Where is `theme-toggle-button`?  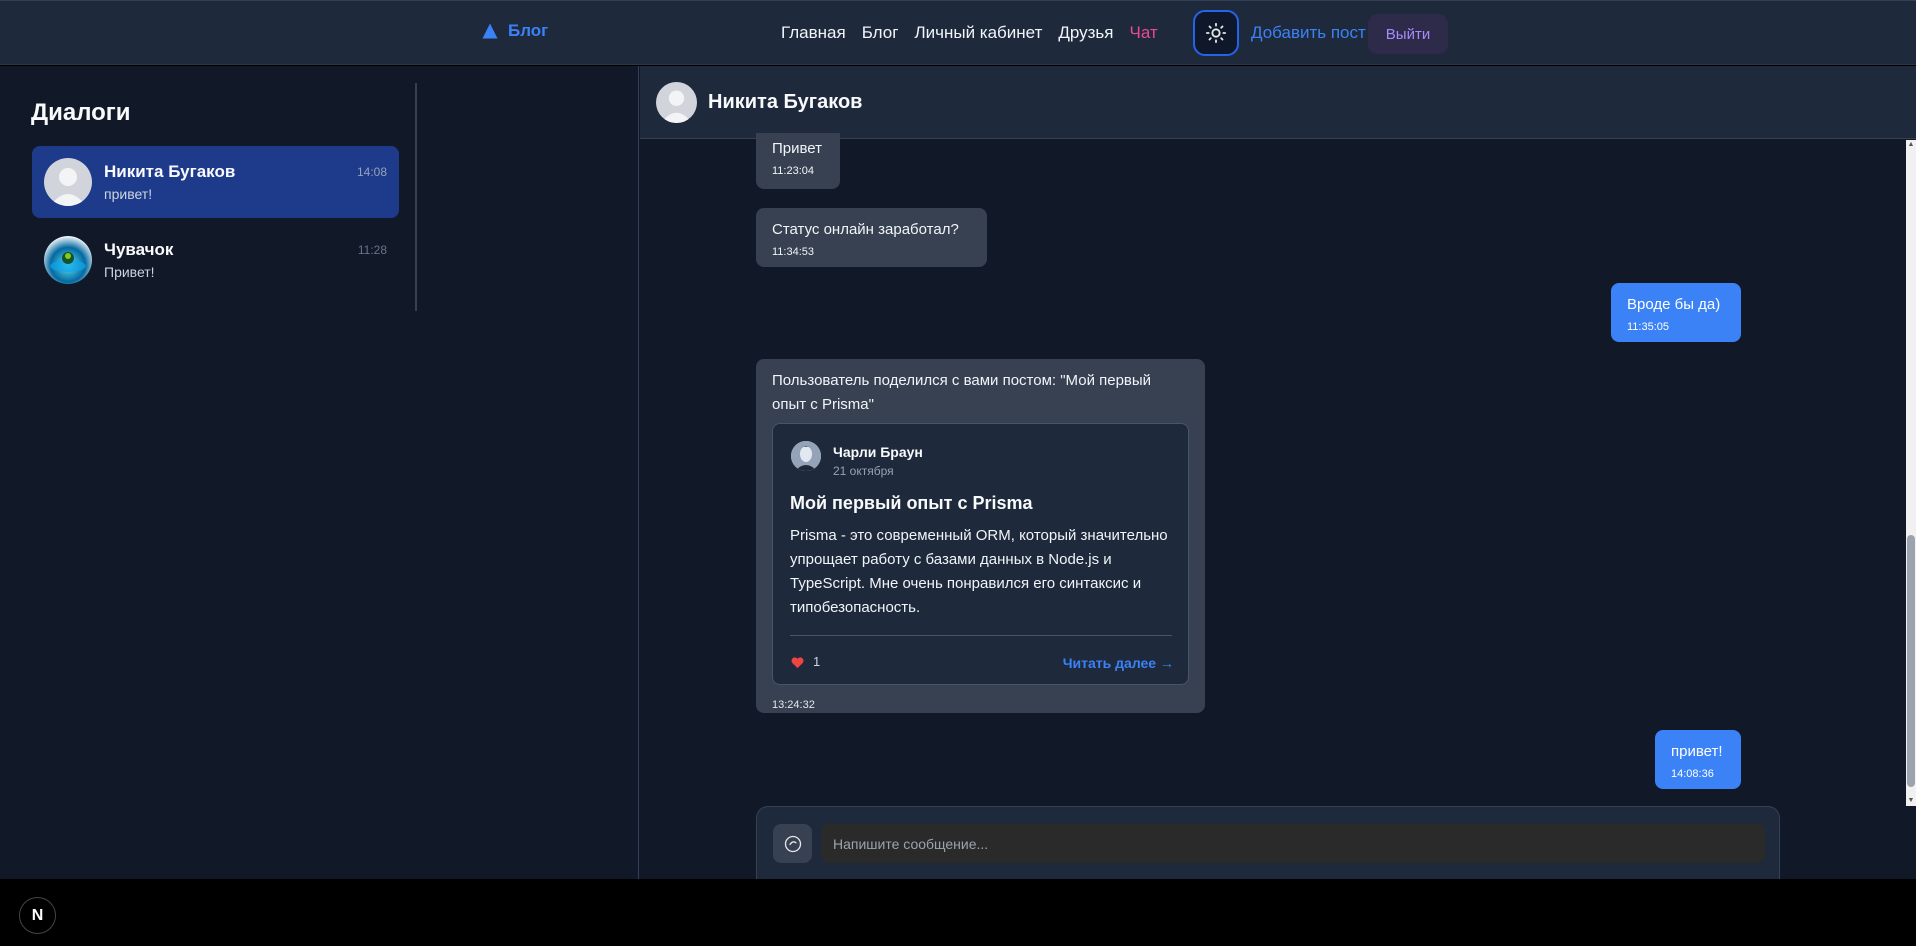
theme-toggle-button is located at coordinates (1216, 33).